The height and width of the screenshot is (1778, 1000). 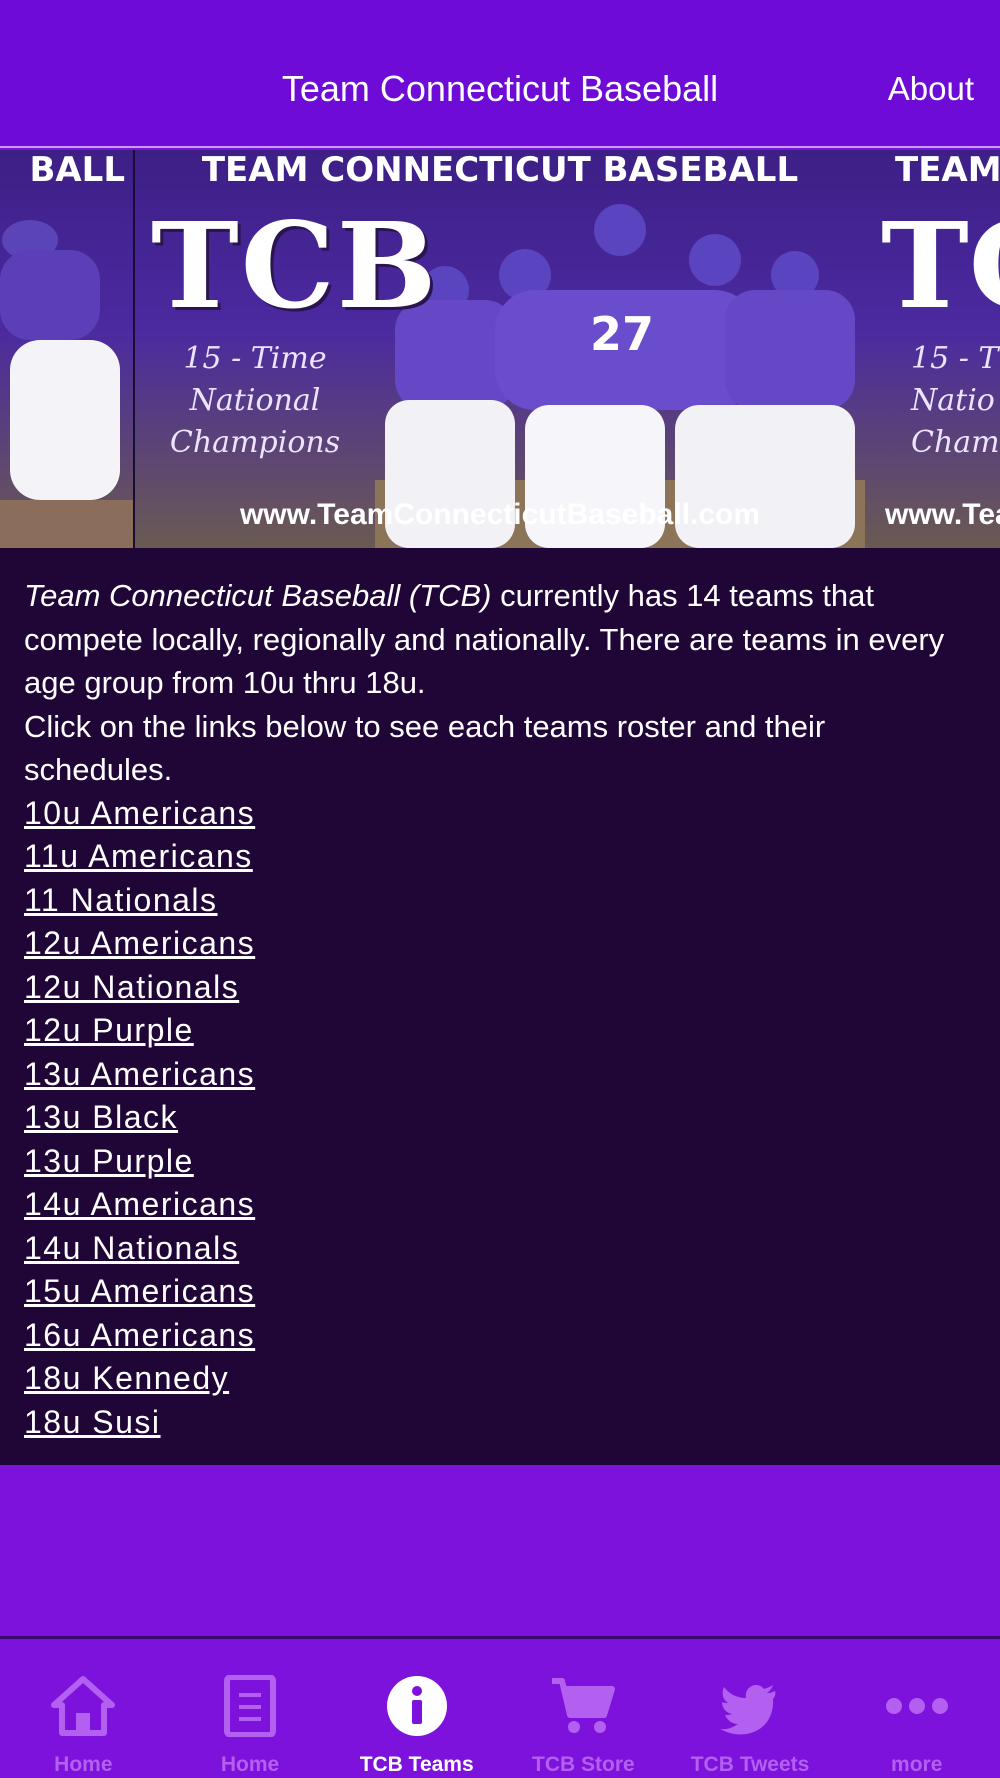 I want to click on tab-more: more, so click(x=916, y=1708).